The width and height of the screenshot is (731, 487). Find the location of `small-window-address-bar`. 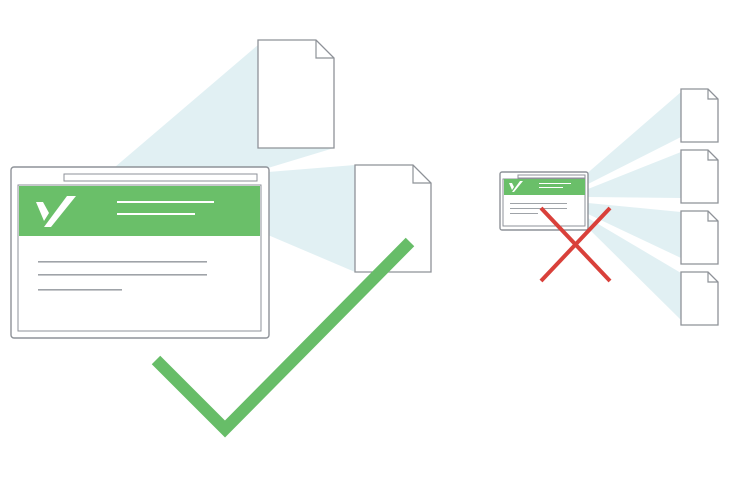

small-window-address-bar is located at coordinates (551, 176).